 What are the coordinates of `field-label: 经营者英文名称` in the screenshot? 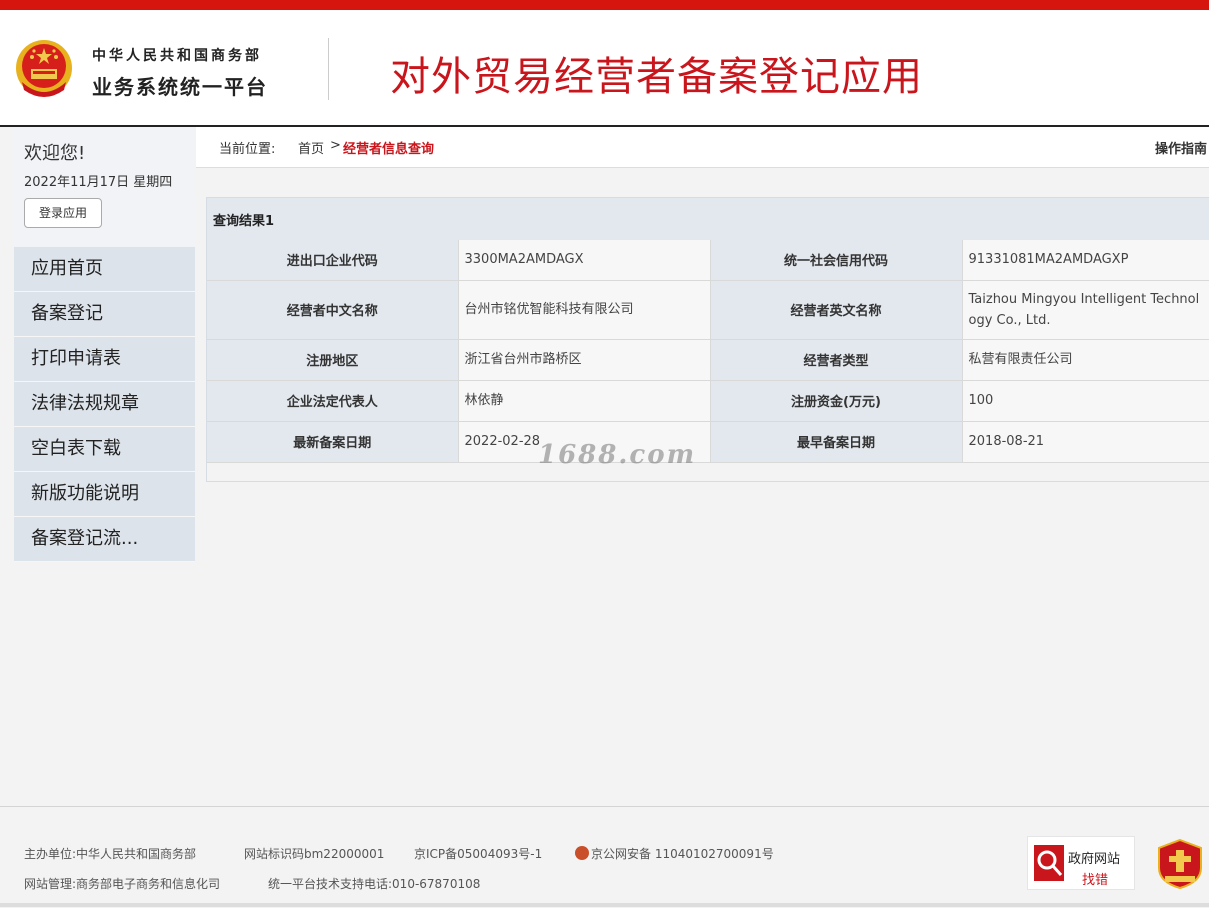 It's located at (836, 310).